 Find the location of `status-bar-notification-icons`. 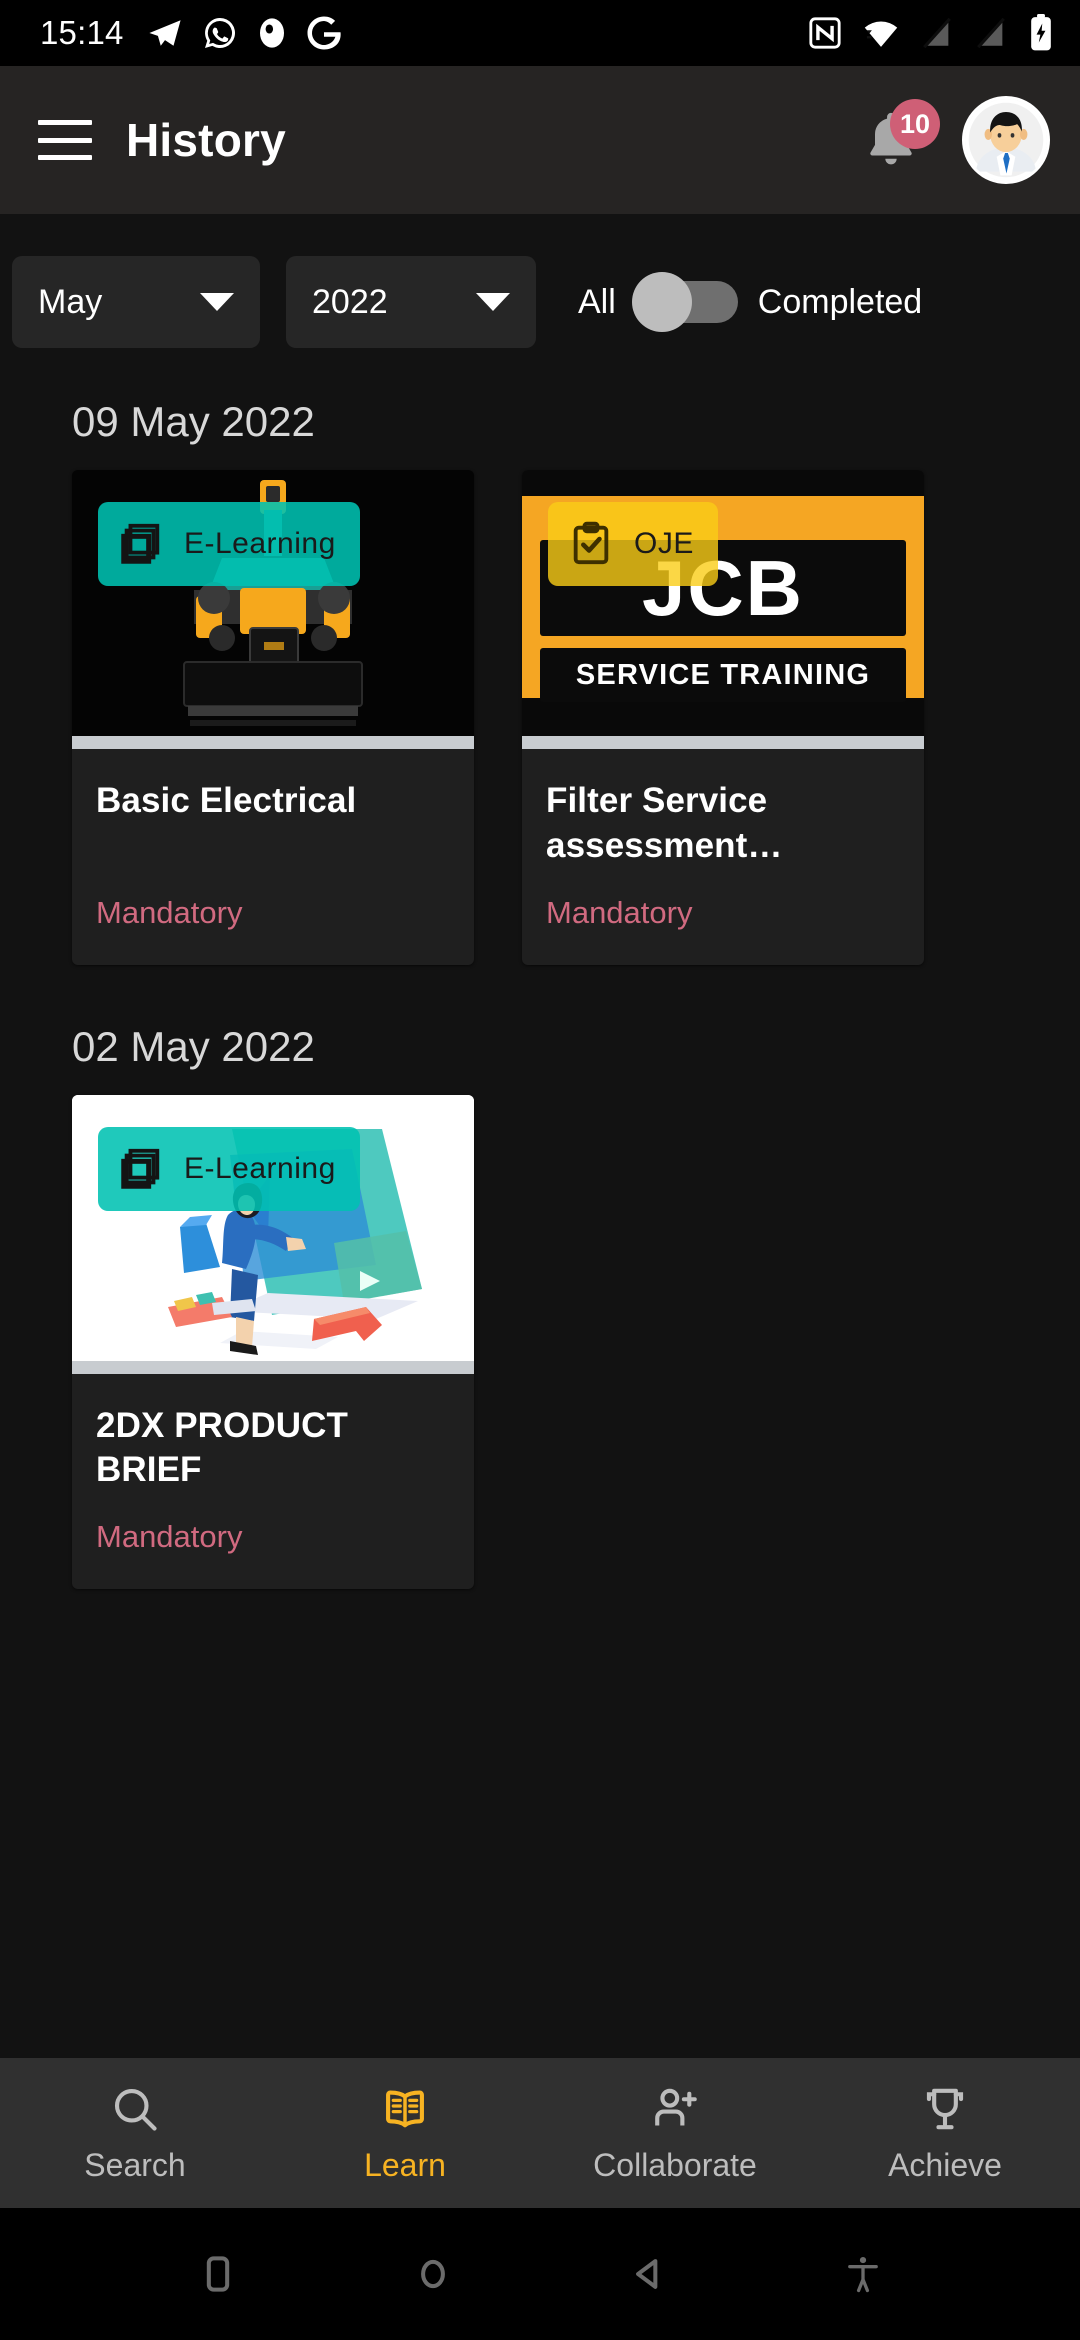

status-bar-notification-icons is located at coordinates (244, 33).